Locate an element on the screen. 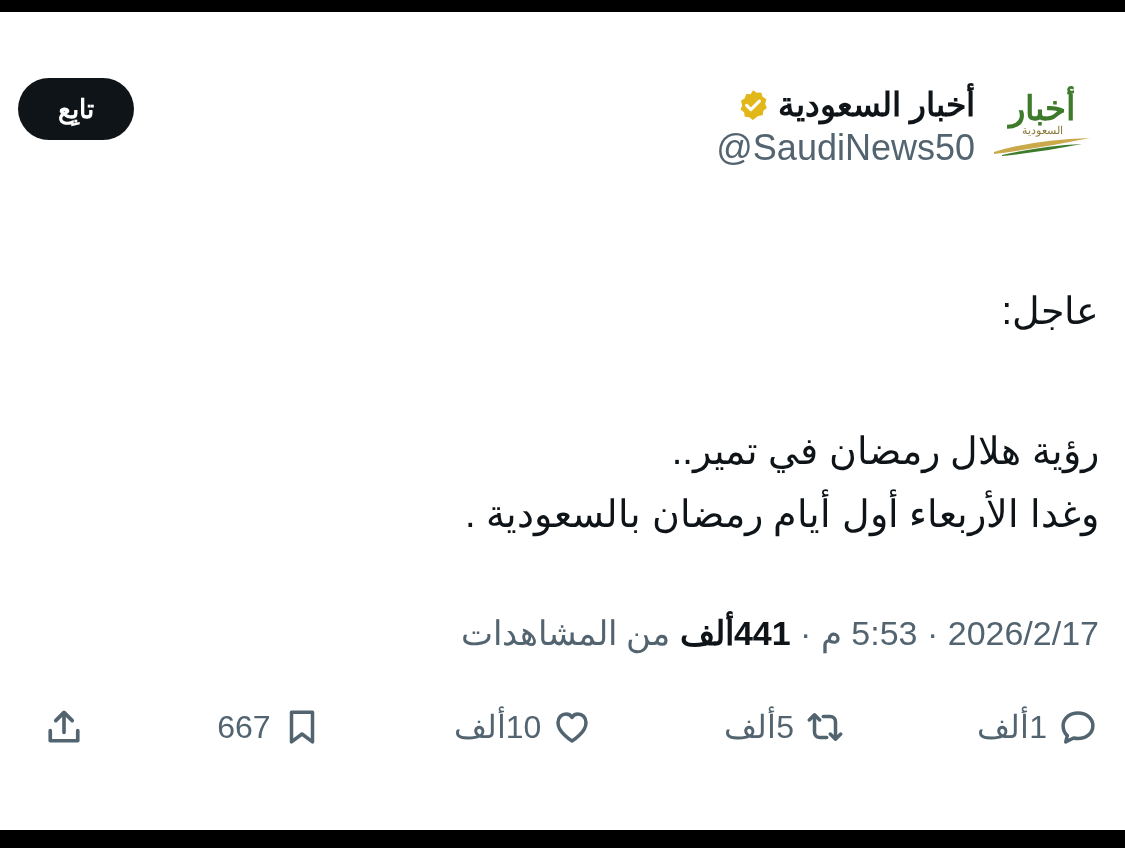 The height and width of the screenshot is (848, 1125). post-text-line: وغدا الأربعاء أول أيام رمضان بالسعودية . is located at coordinates (562, 515).